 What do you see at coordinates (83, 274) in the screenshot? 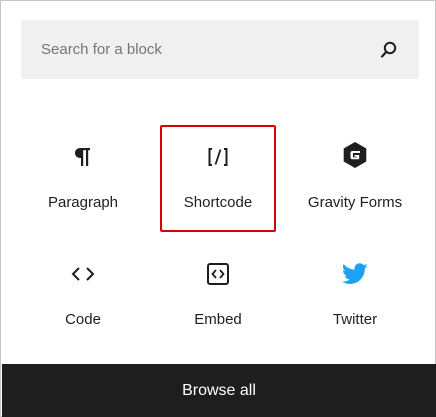
I see `code-icon` at bounding box center [83, 274].